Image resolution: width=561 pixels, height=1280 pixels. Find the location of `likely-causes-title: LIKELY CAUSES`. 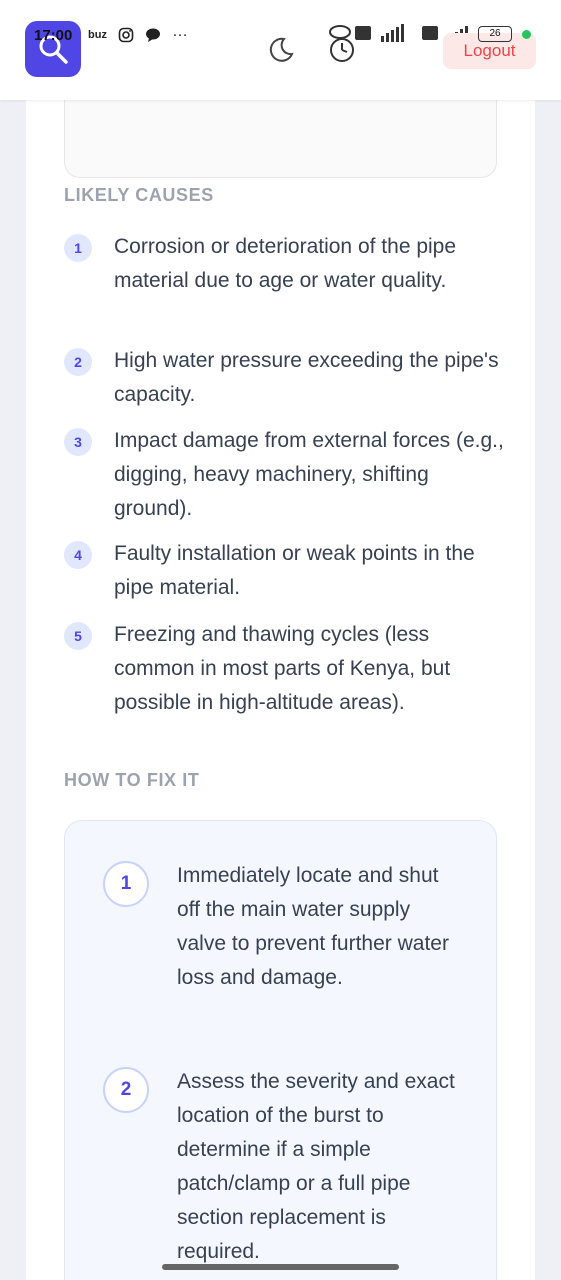

likely-causes-title: LIKELY CAUSES is located at coordinates (139, 195).